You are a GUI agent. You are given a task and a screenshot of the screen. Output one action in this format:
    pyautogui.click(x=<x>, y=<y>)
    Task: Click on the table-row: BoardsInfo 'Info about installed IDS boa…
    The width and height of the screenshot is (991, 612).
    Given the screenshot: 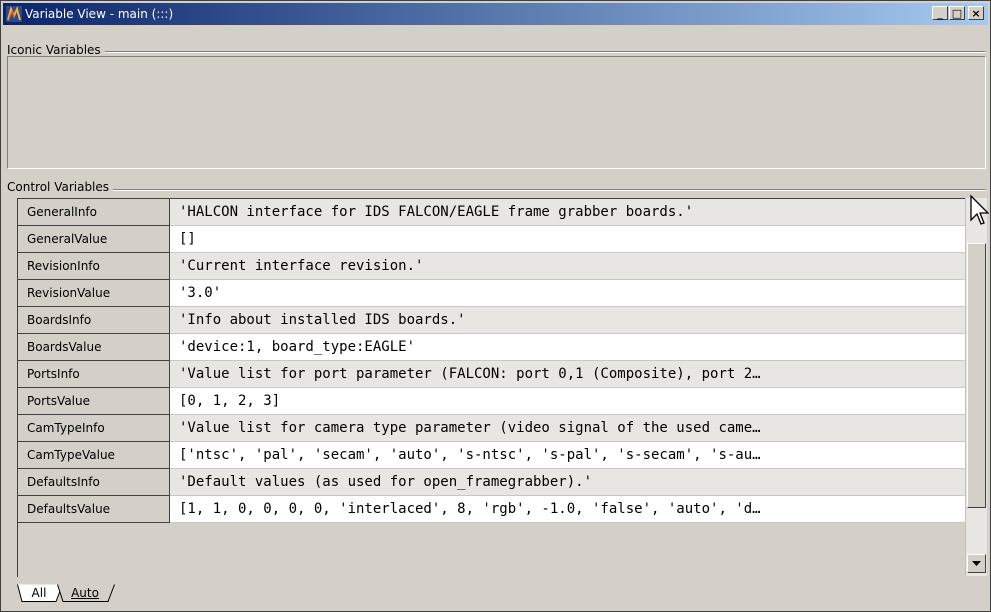 What is the action you would take?
    pyautogui.click(x=492, y=320)
    